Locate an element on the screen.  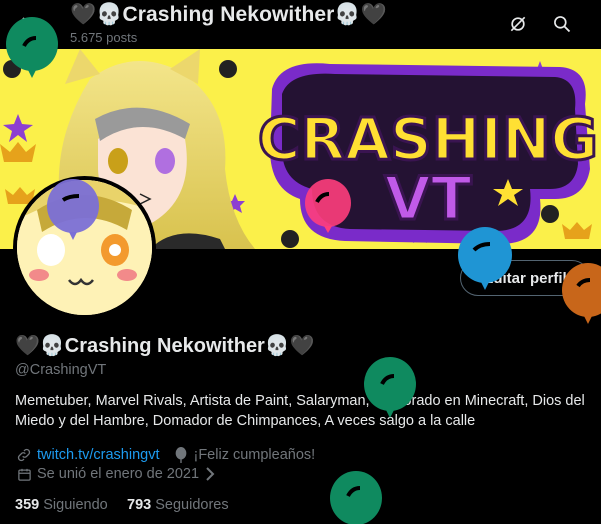
display-name: 🖤💀Crashing Nekowither💀🖤 is located at coordinates (165, 346).